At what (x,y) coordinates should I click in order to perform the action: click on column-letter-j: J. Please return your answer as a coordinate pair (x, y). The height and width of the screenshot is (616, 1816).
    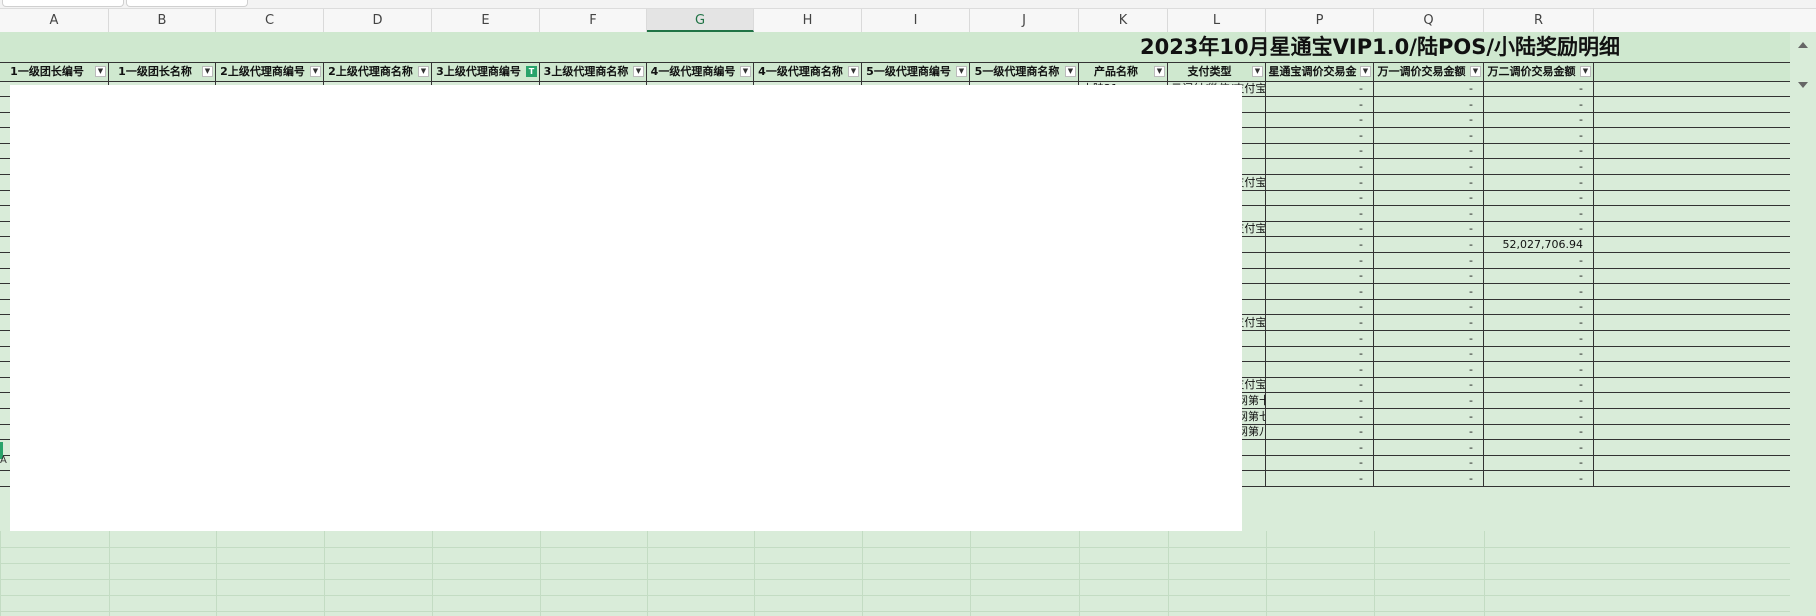
    Looking at the image, I should click on (1024, 20).